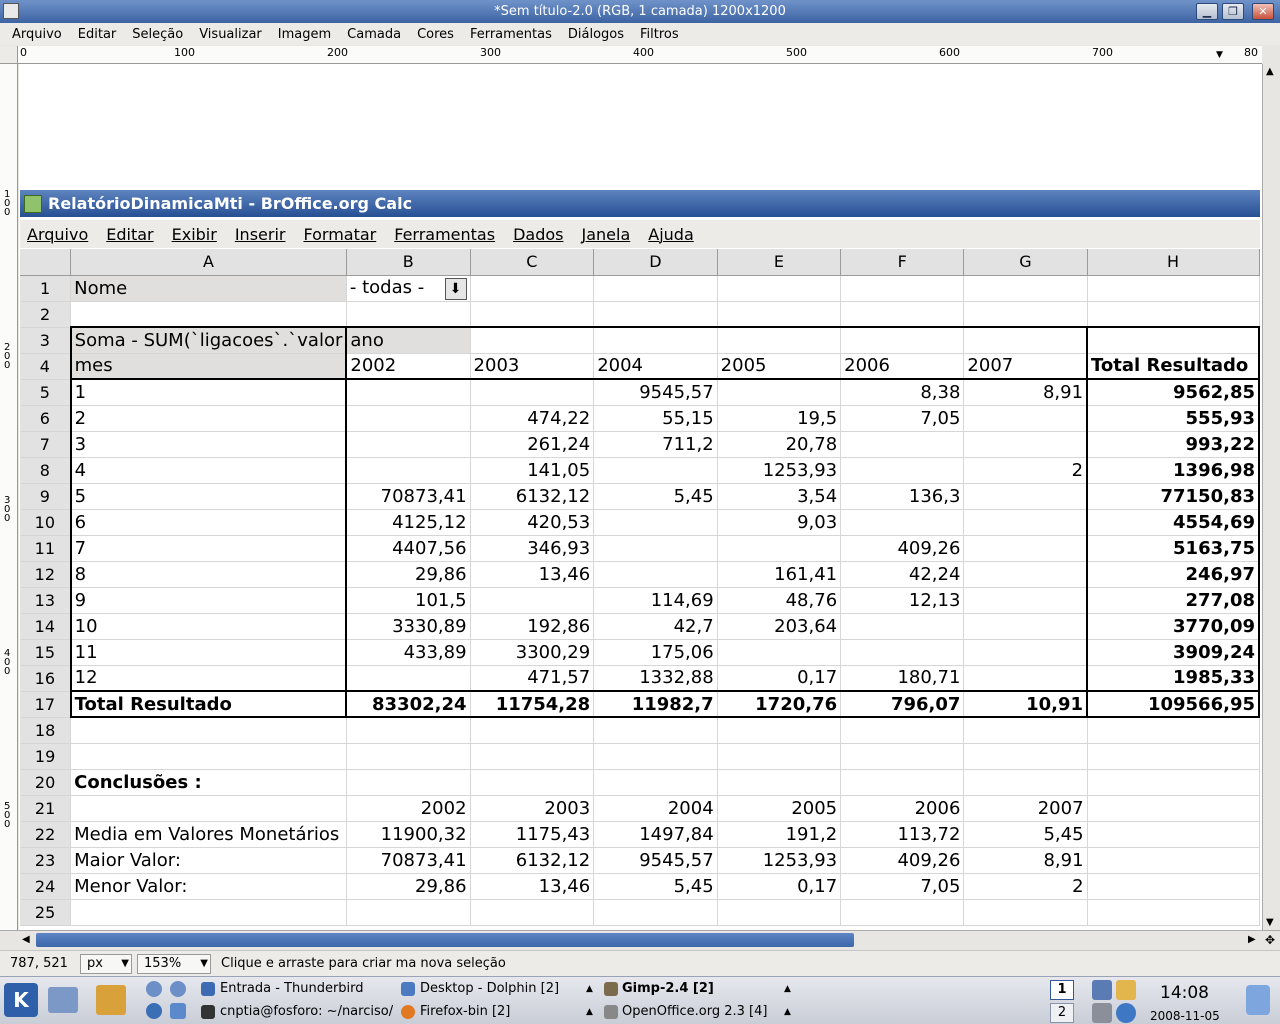 This screenshot has width=1280, height=1024. I want to click on cell: 9545,57, so click(655, 860).